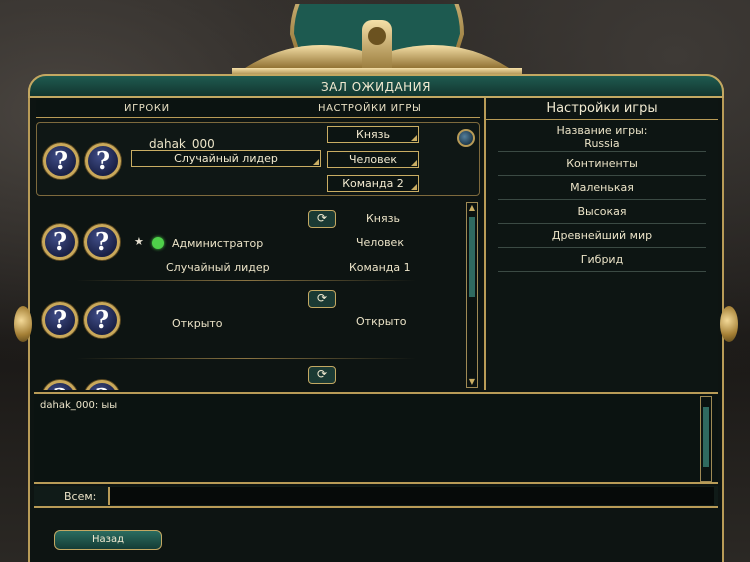 This screenshot has height=562, width=750. Describe the element at coordinates (370, 108) in the screenshot. I see `game-settings-header: НАСТРОЙКИ ИГРЫ` at that location.